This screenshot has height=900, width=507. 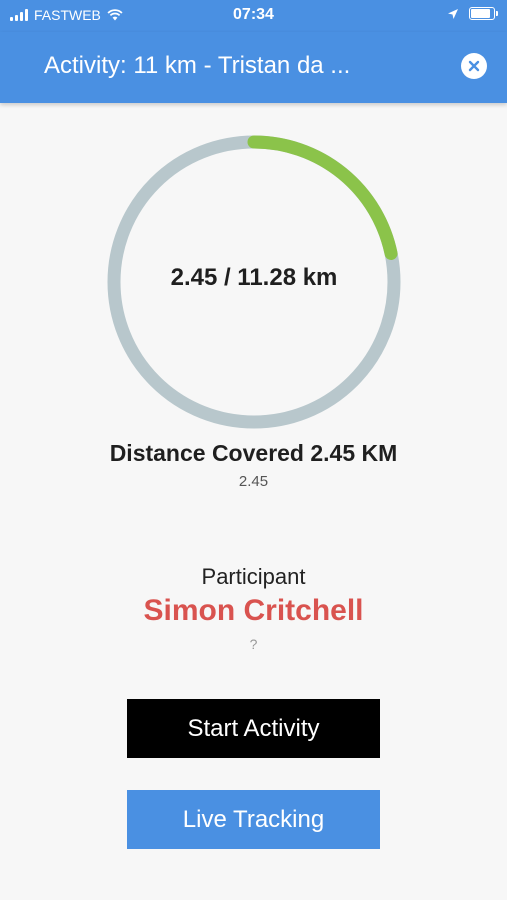 I want to click on participant-label: Participant, so click(x=253, y=576).